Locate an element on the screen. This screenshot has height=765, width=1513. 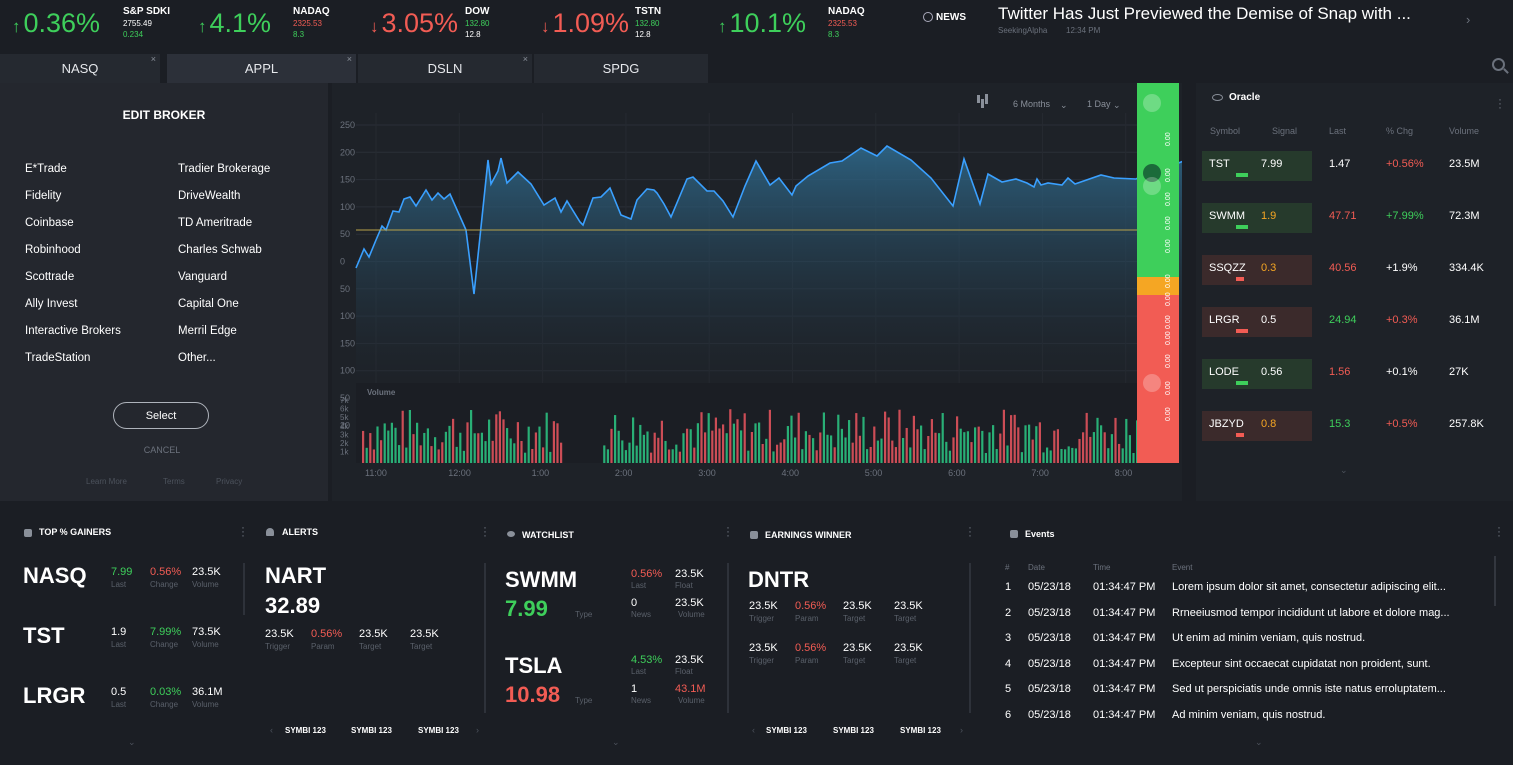
broker-option: Capital One is located at coordinates (208, 304).